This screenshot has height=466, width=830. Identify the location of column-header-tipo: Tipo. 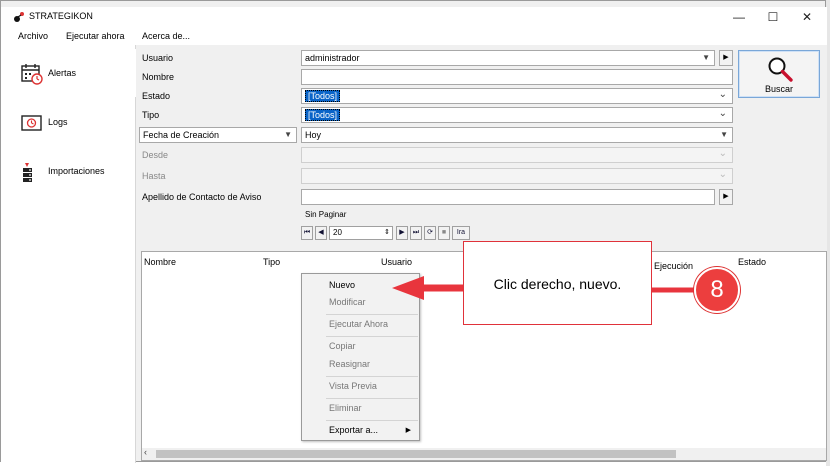
(271, 262).